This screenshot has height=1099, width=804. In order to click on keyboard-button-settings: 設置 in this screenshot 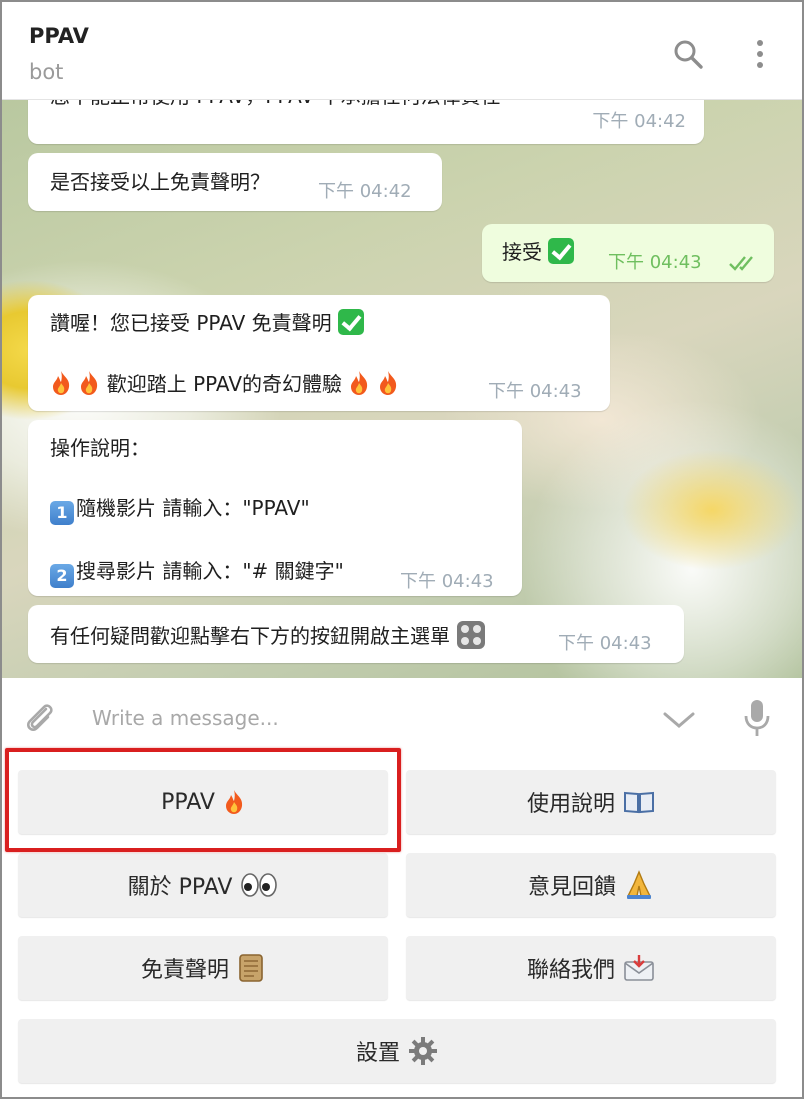, I will do `click(397, 1051)`.